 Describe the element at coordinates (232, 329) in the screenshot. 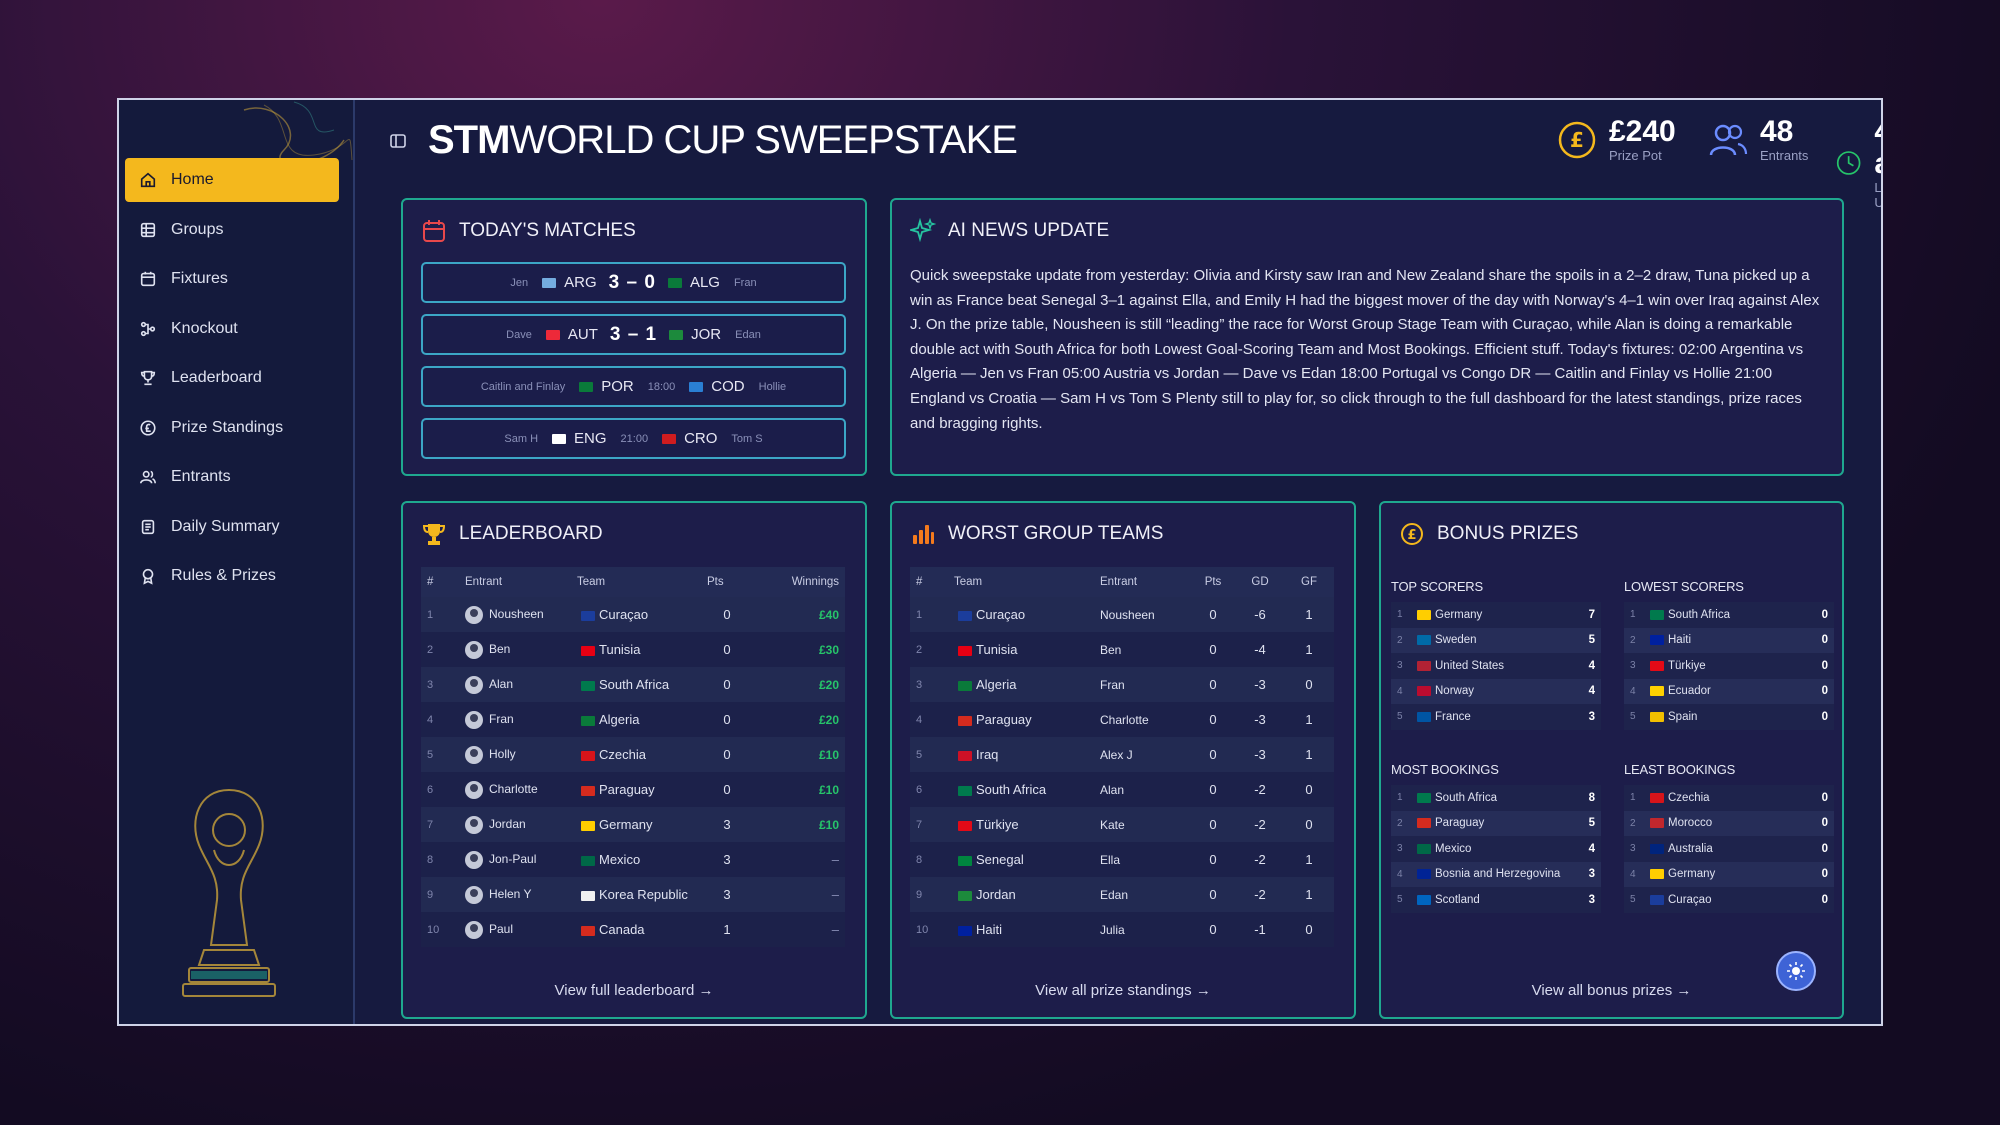

I see `sidebar-item-knockout: Knockout` at that location.